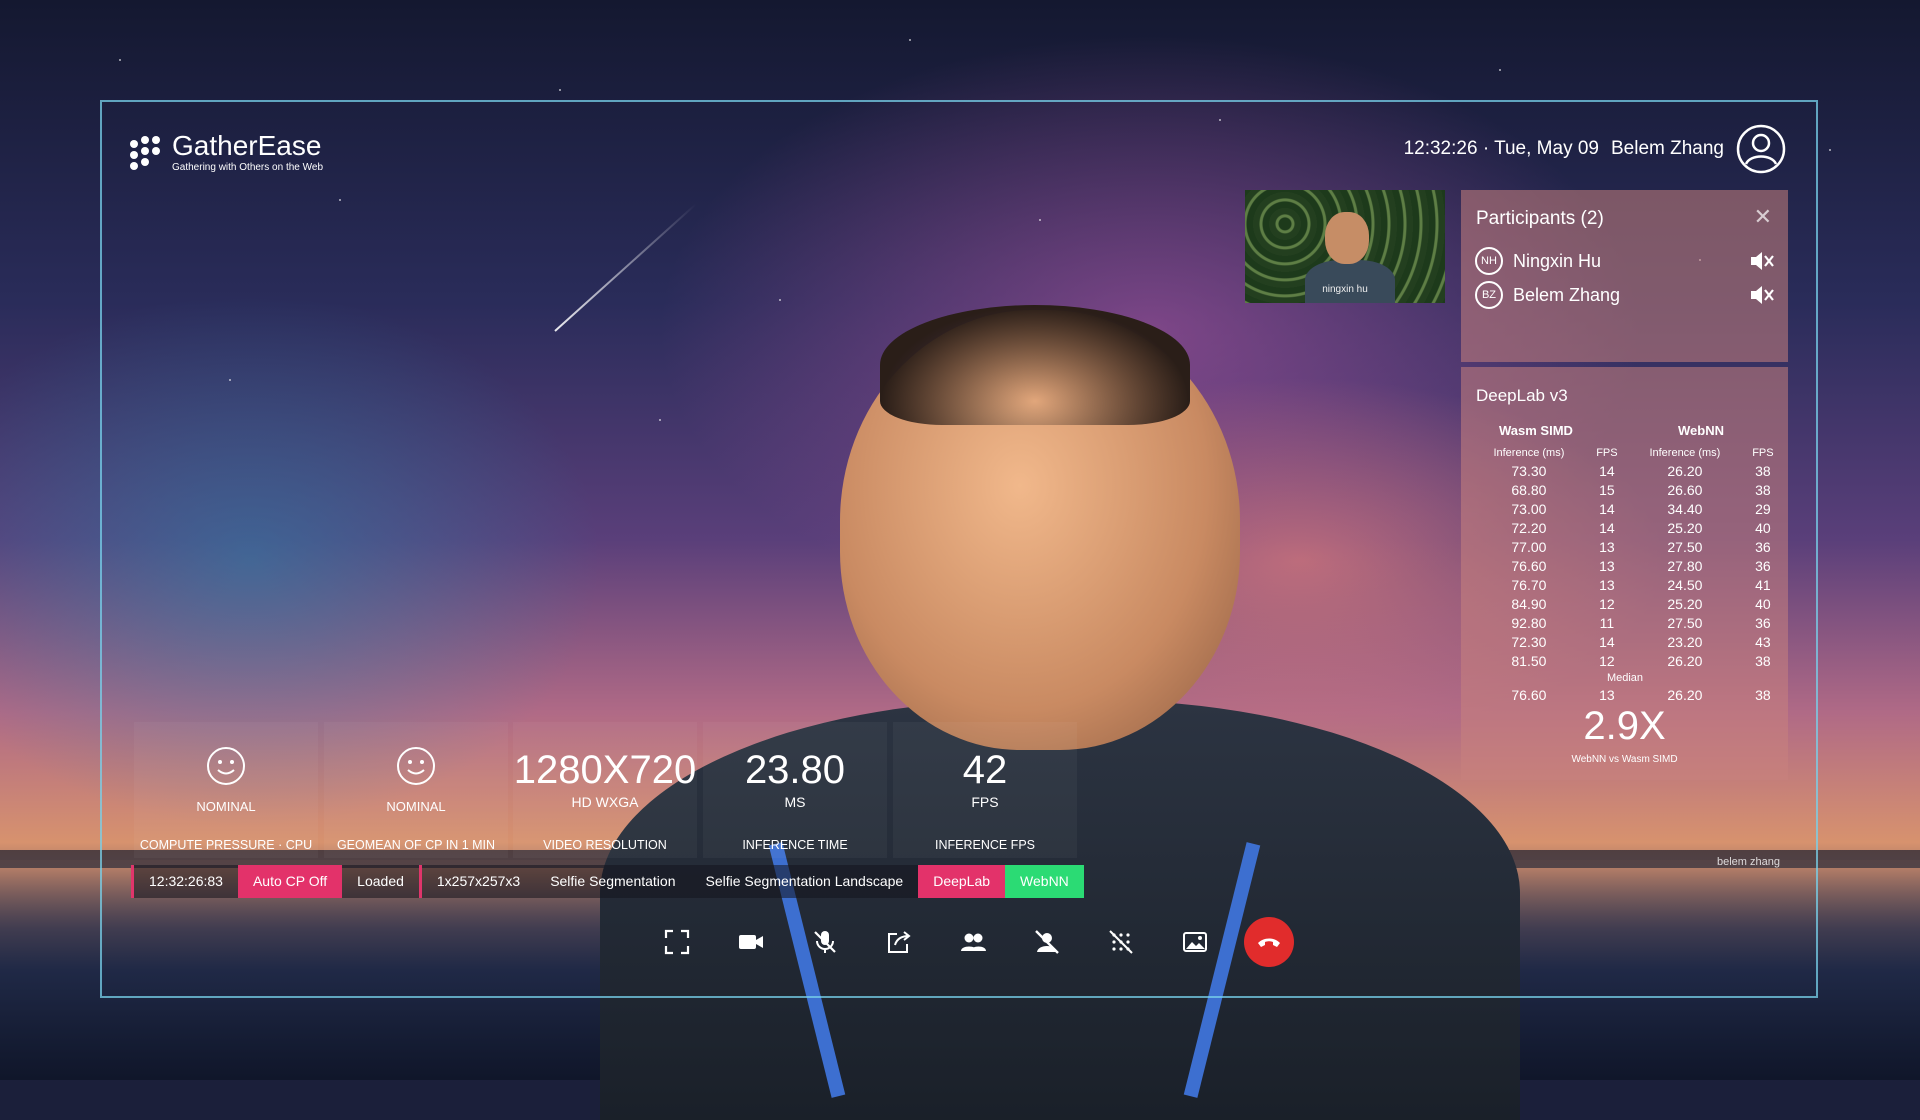  Describe the element at coordinates (1763, 217) in the screenshot. I see `close-icon: ✕` at that location.